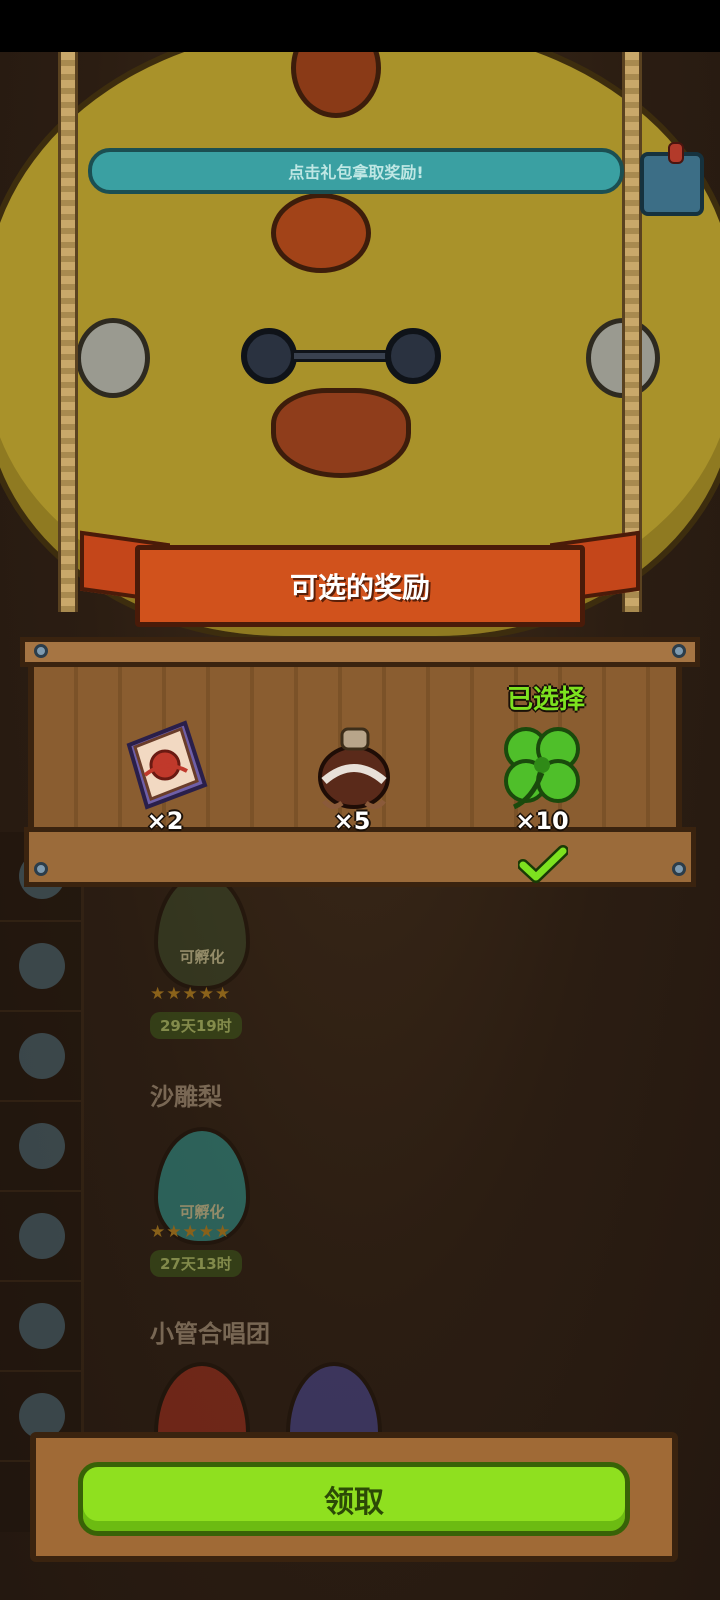  I want to click on scroll-icon, so click(167, 765).